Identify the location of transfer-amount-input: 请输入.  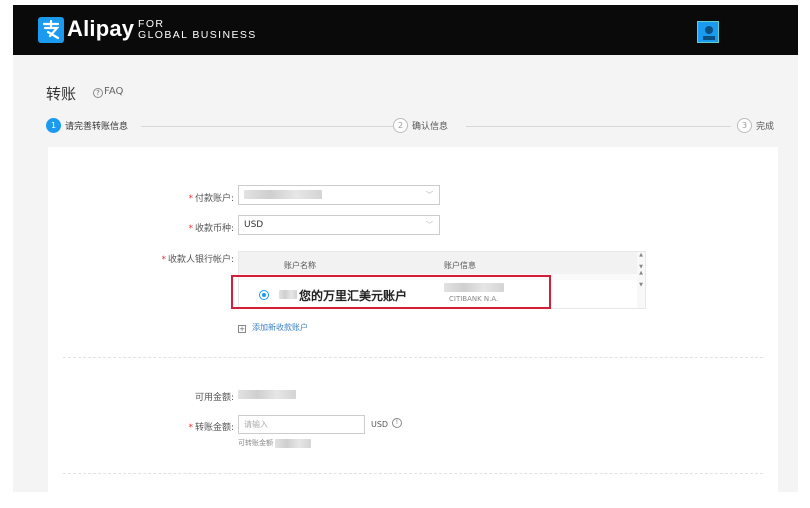
(301, 424).